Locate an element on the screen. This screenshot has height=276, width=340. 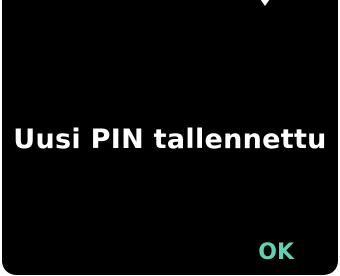
ok-button: OK is located at coordinates (276, 252).